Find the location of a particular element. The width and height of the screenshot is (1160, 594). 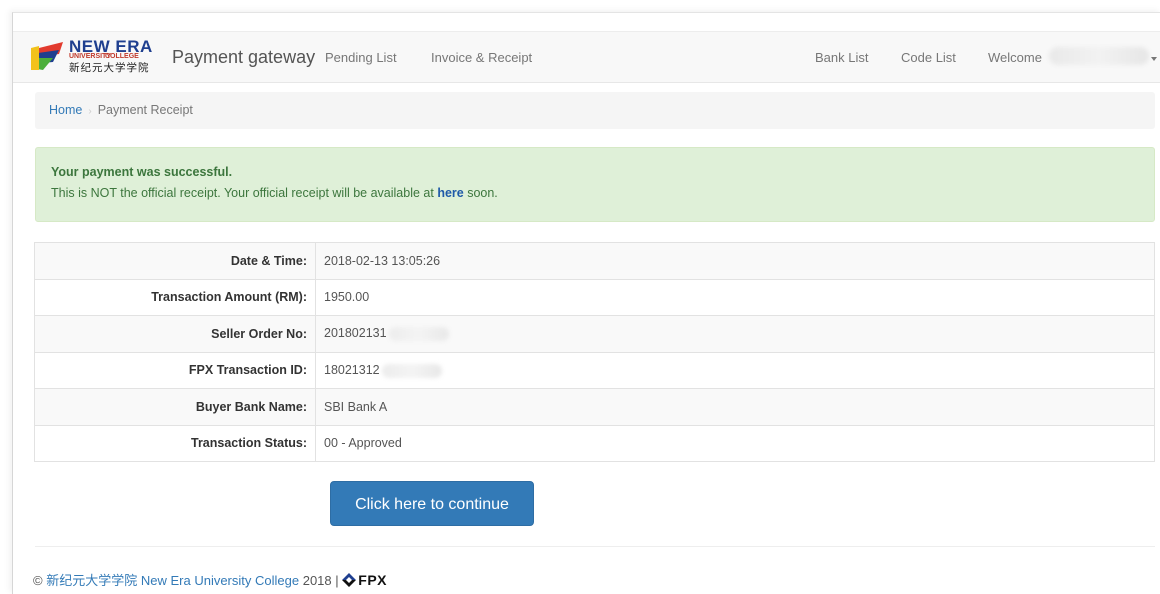

nav-welcome: Welcome is located at coordinates (1015, 57).